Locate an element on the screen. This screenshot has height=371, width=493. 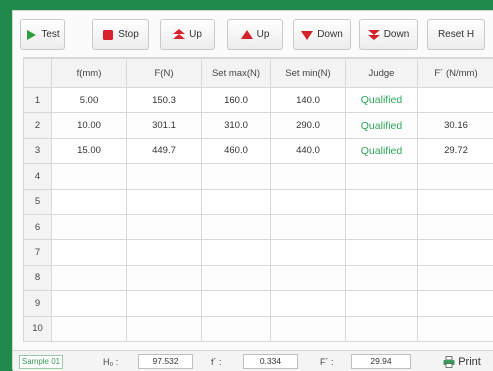
table-cell: 449.7 is located at coordinates (164, 150).